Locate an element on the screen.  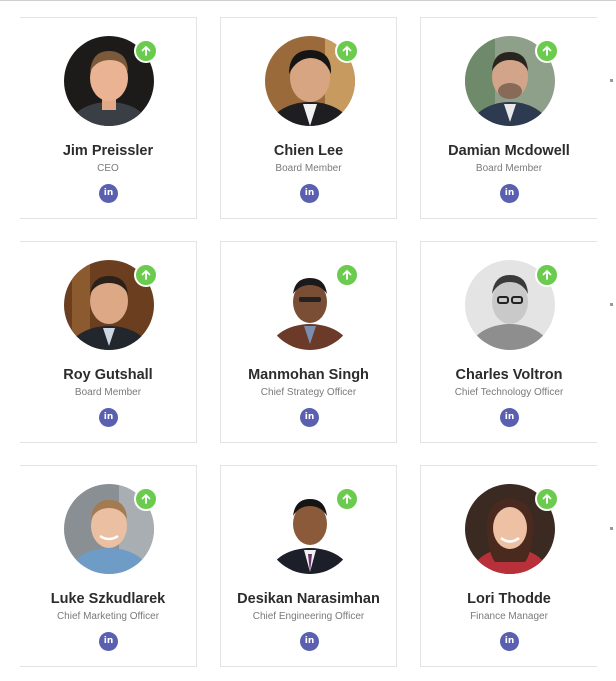
member-name: Damian Mcdowell is located at coordinates (509, 151).